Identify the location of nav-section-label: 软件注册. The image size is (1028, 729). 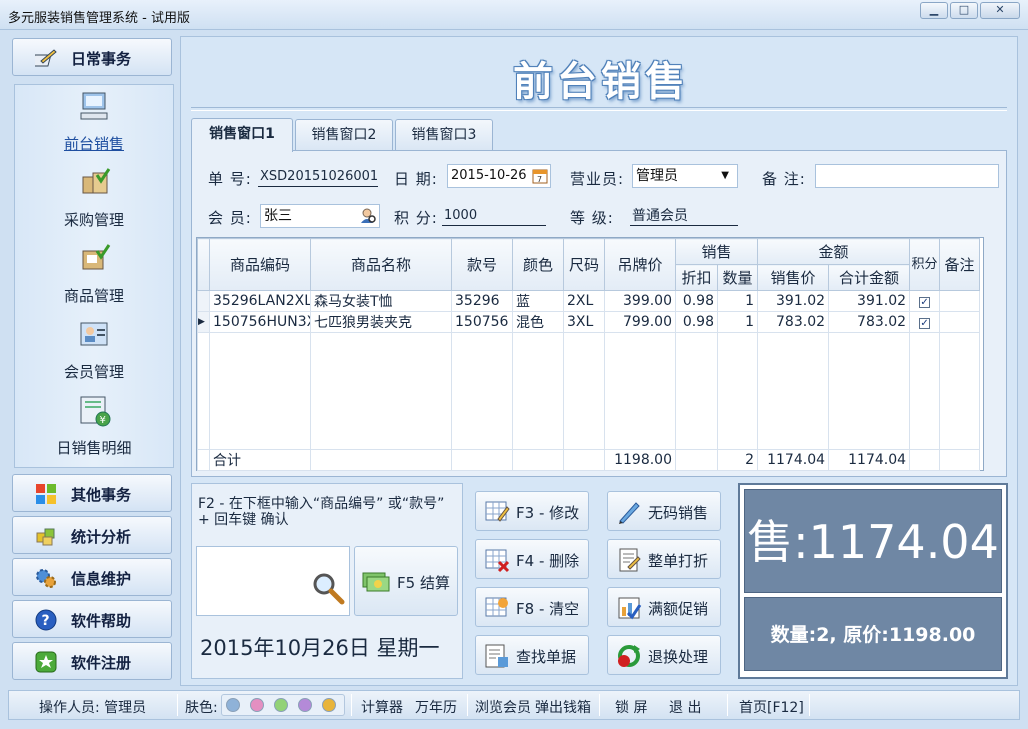
(101, 663).